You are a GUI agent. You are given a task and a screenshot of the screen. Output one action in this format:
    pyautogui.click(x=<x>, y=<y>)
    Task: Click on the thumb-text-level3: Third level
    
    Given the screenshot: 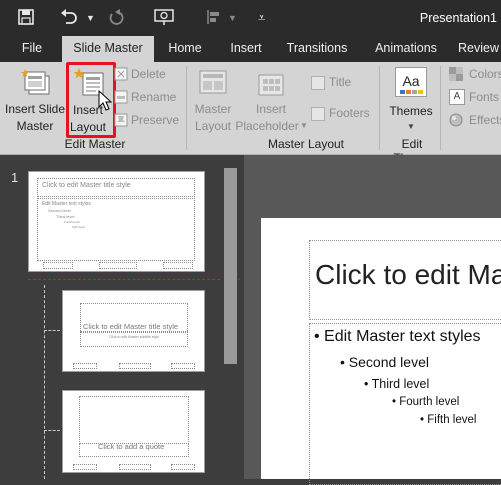 What is the action you would take?
    pyautogui.click(x=65, y=216)
    